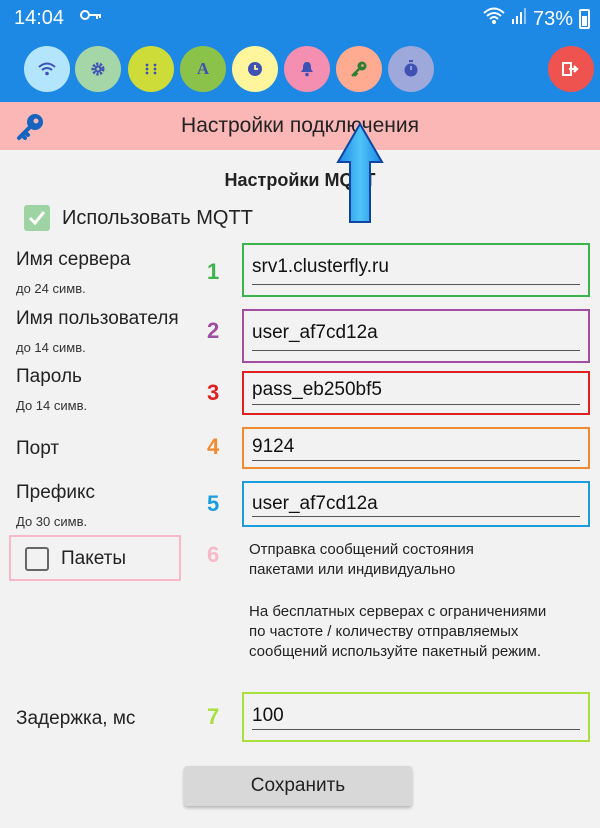  Describe the element at coordinates (97, 318) in the screenshot. I see `username-label: Имя пользователя` at that location.